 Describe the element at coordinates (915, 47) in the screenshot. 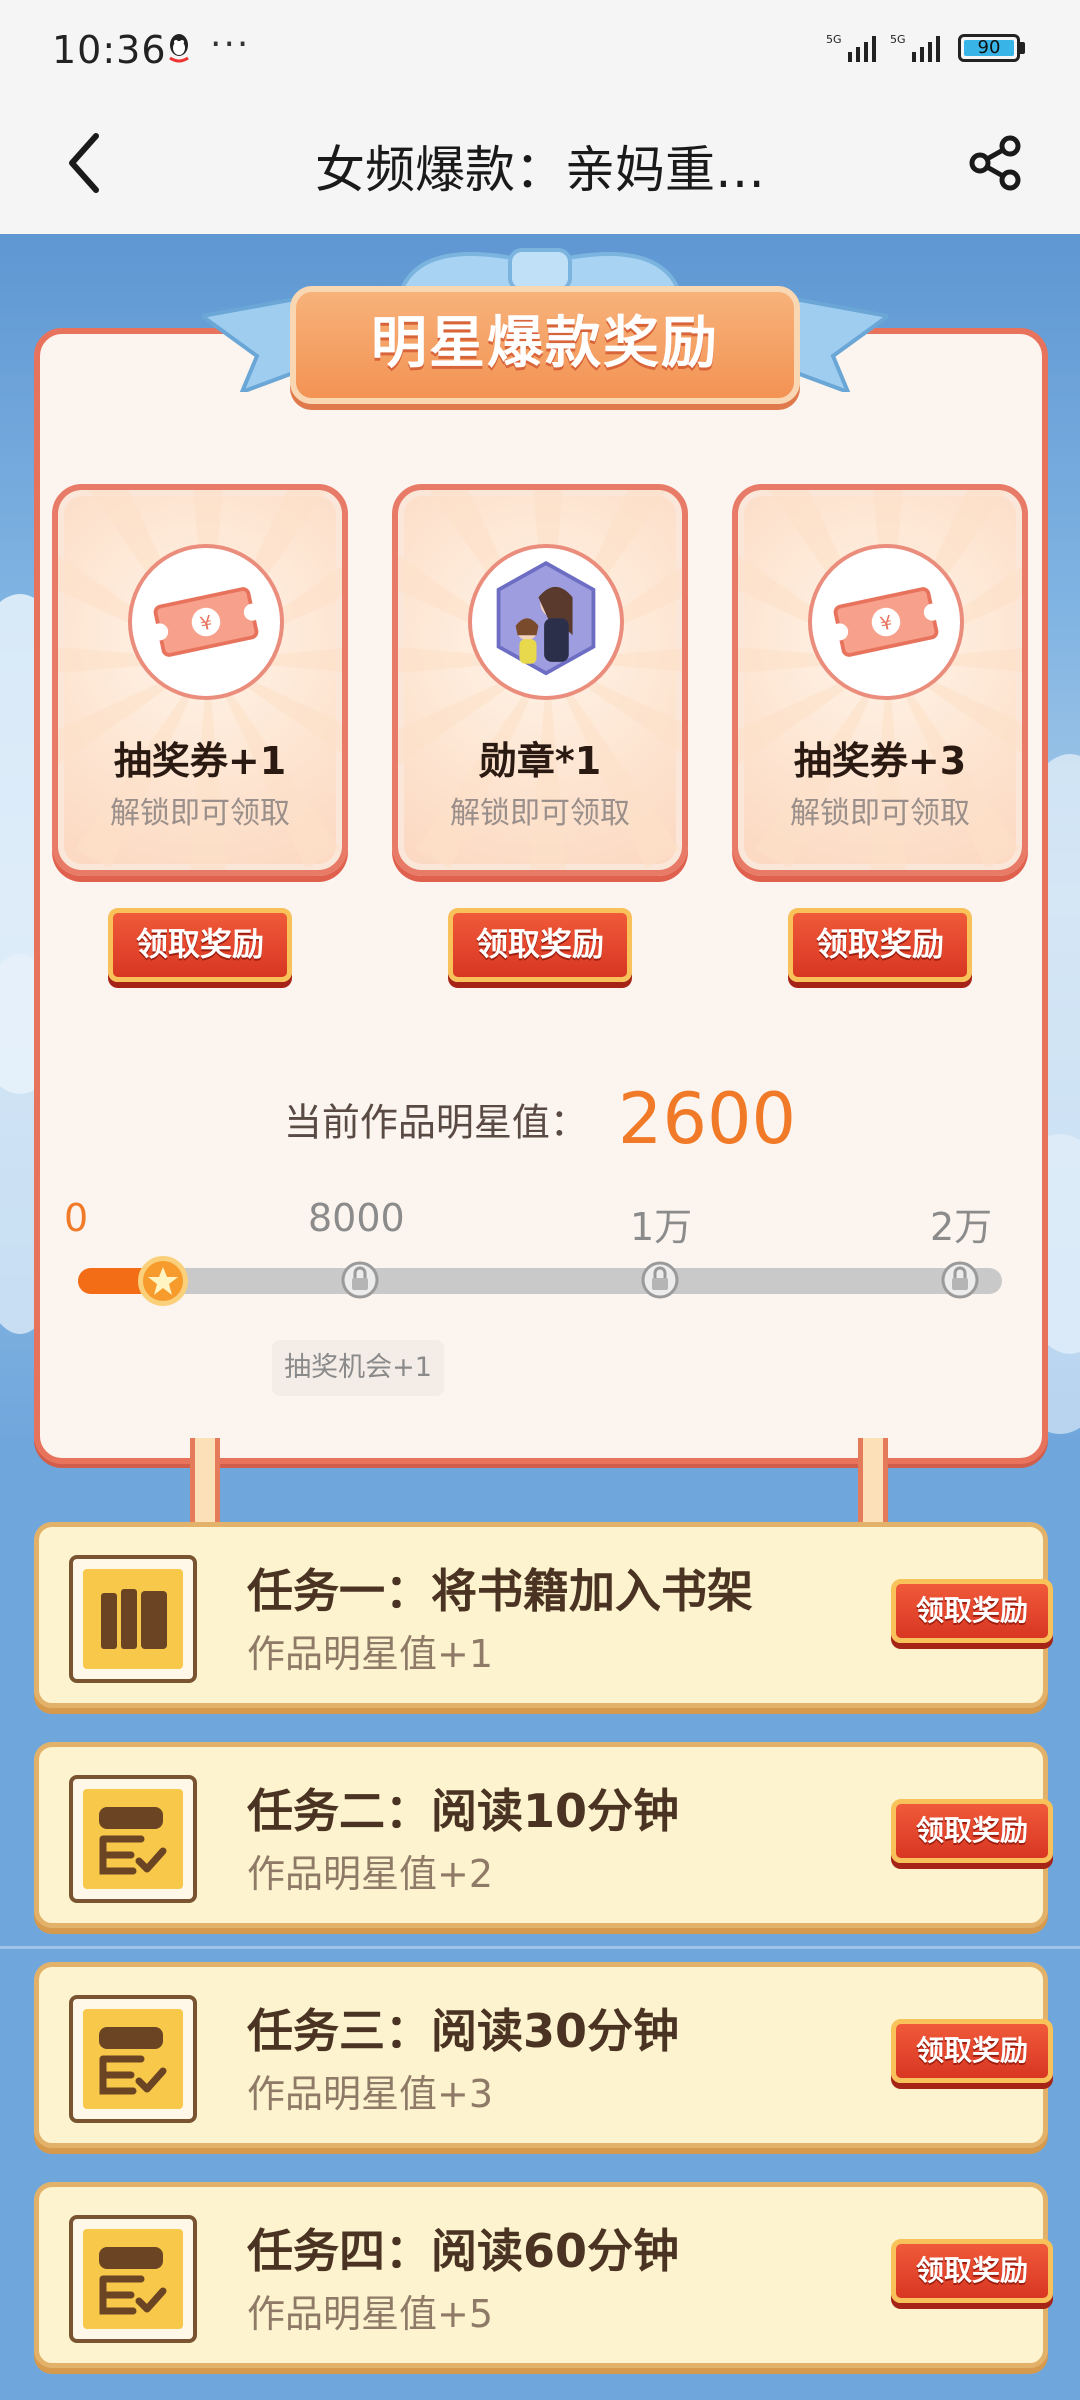

I see `signal-icon-2: 5G` at that location.